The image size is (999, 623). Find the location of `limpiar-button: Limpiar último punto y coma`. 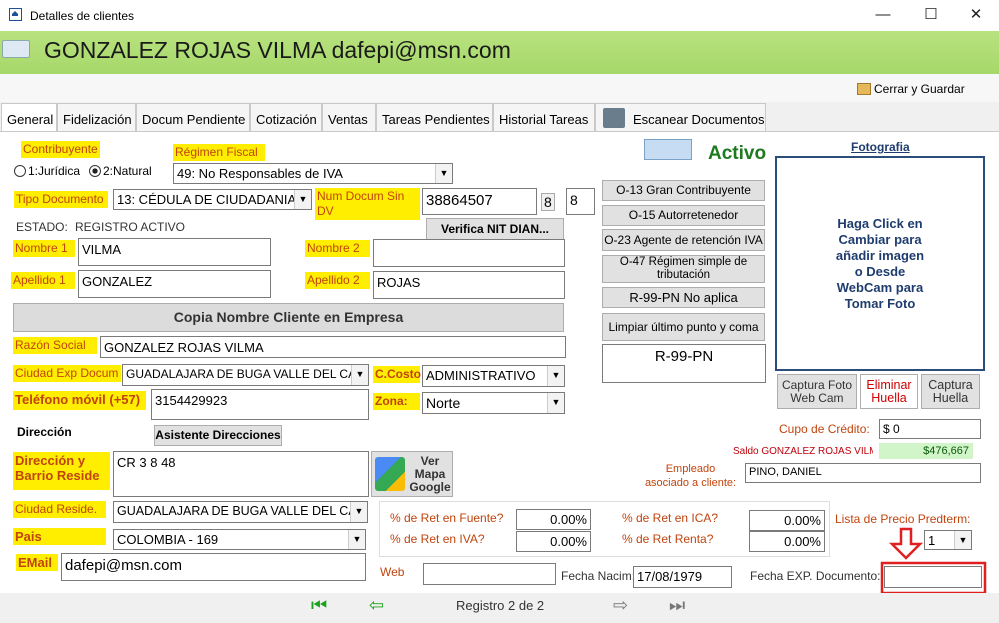

limpiar-button: Limpiar último punto y coma is located at coordinates (683, 327).